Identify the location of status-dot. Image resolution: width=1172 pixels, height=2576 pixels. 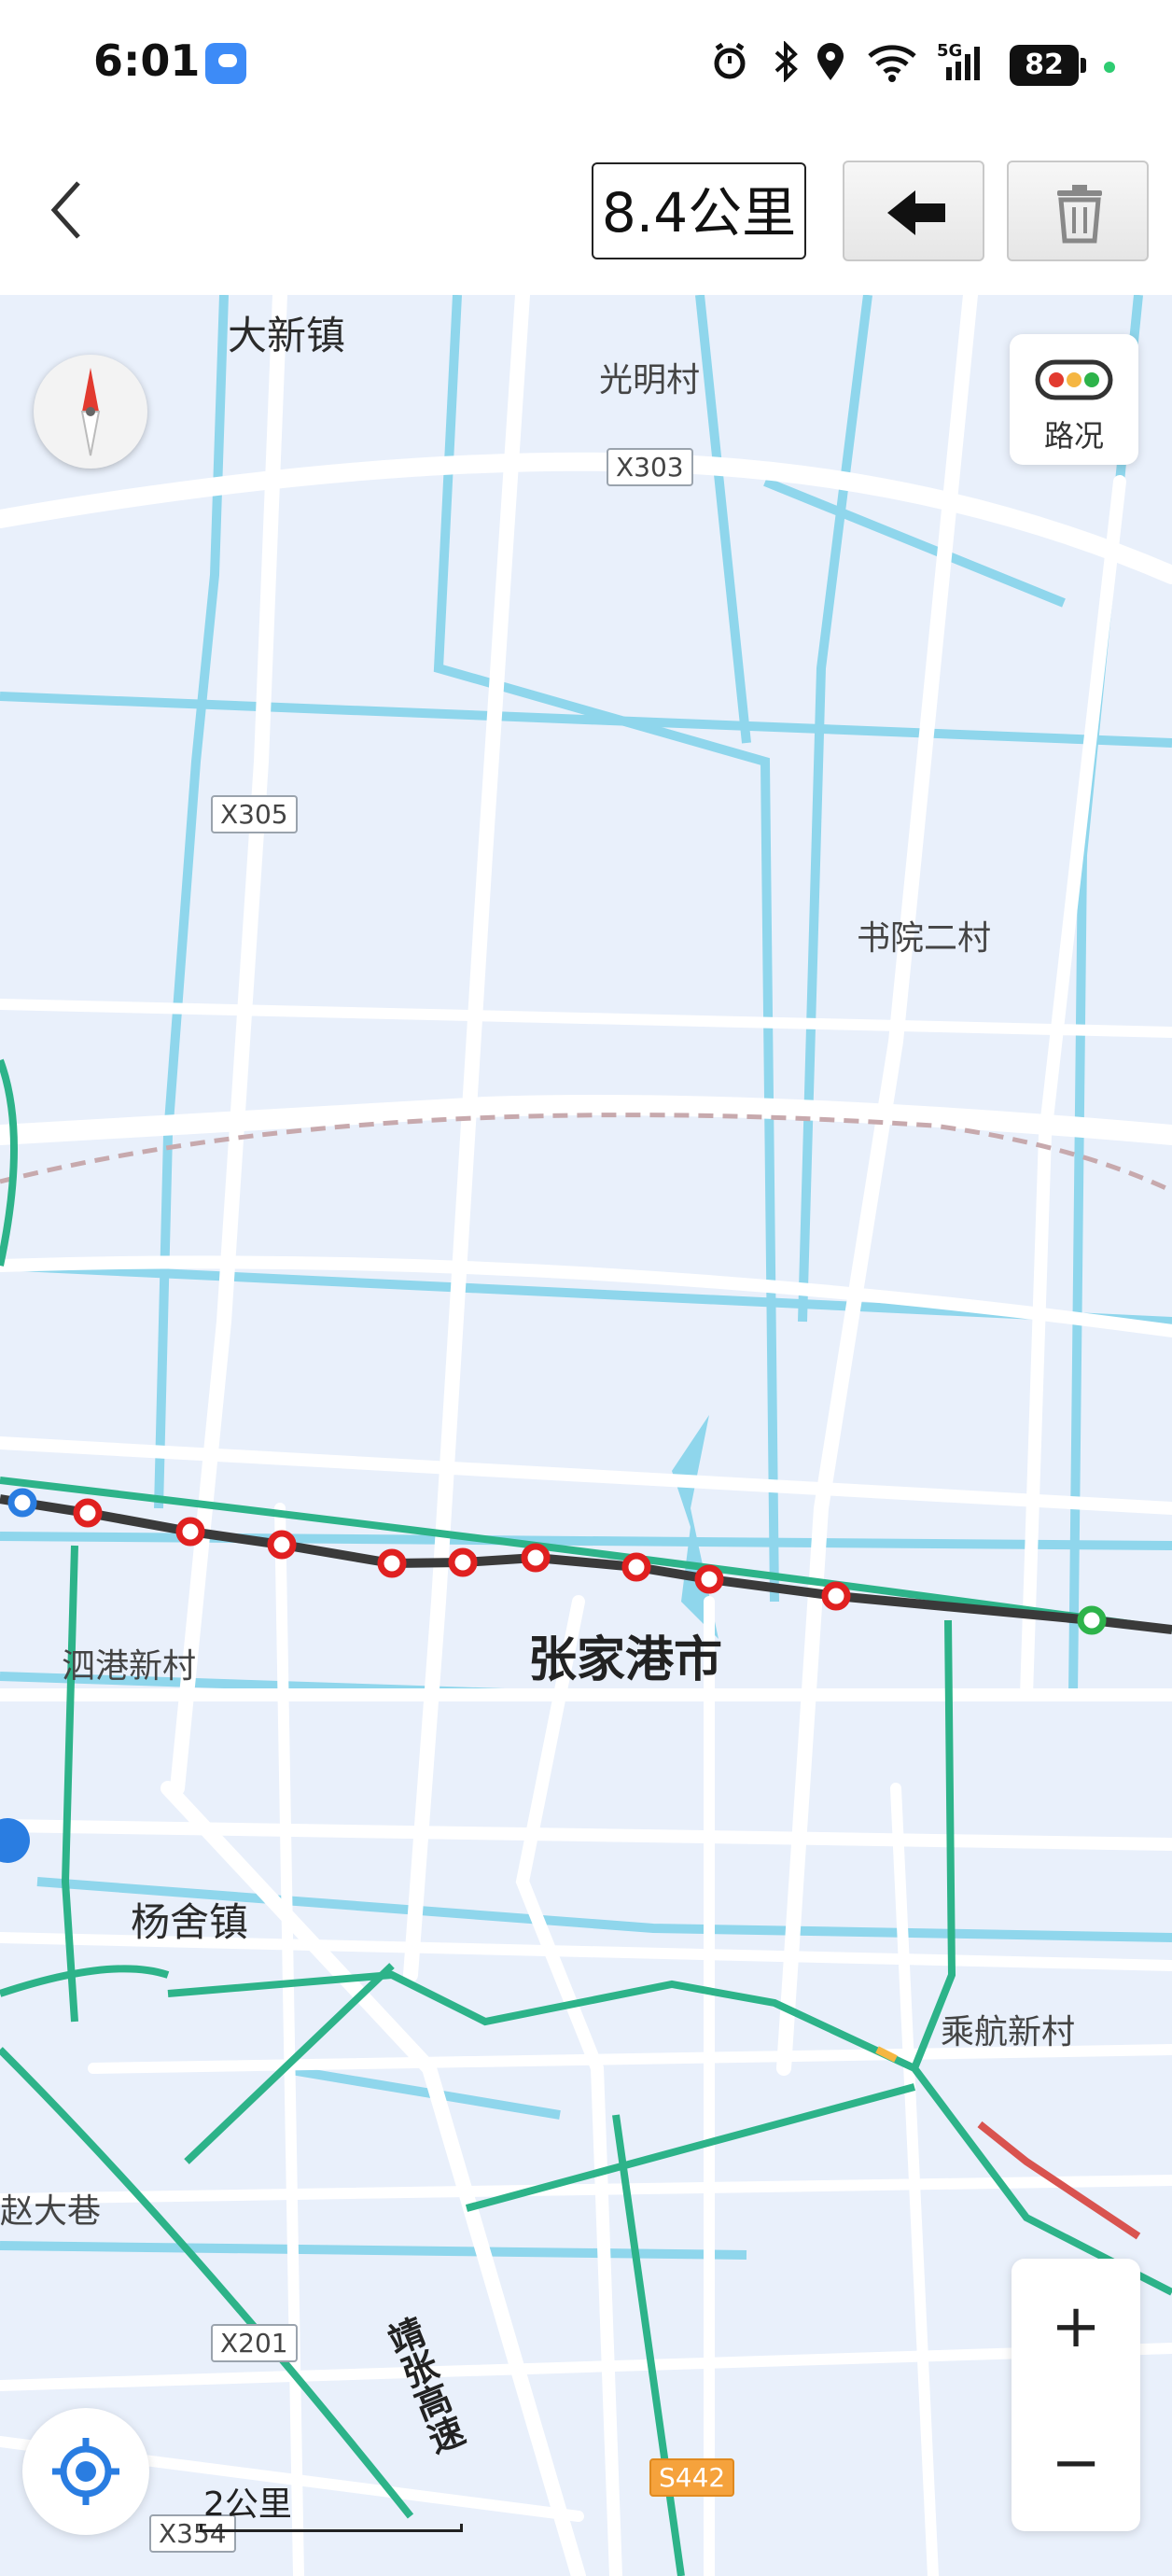
(1109, 67).